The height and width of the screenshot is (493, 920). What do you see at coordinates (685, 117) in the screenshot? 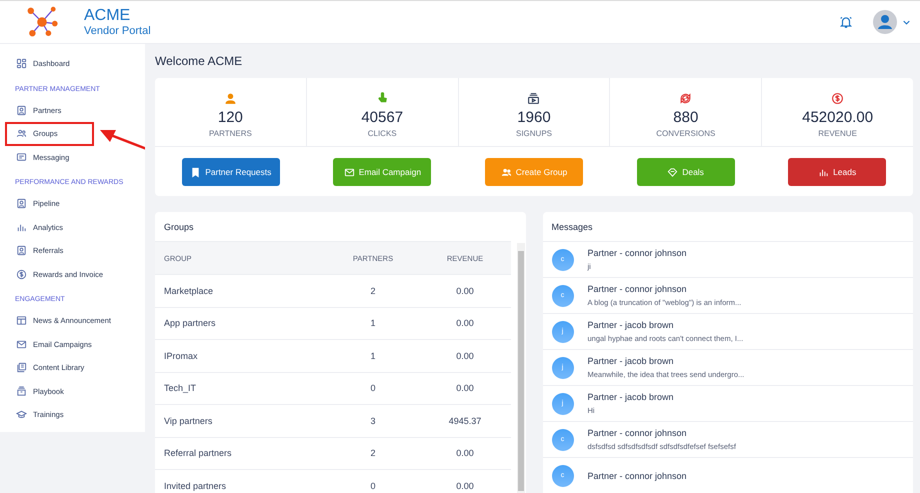
I see `stat-value: 880` at bounding box center [685, 117].